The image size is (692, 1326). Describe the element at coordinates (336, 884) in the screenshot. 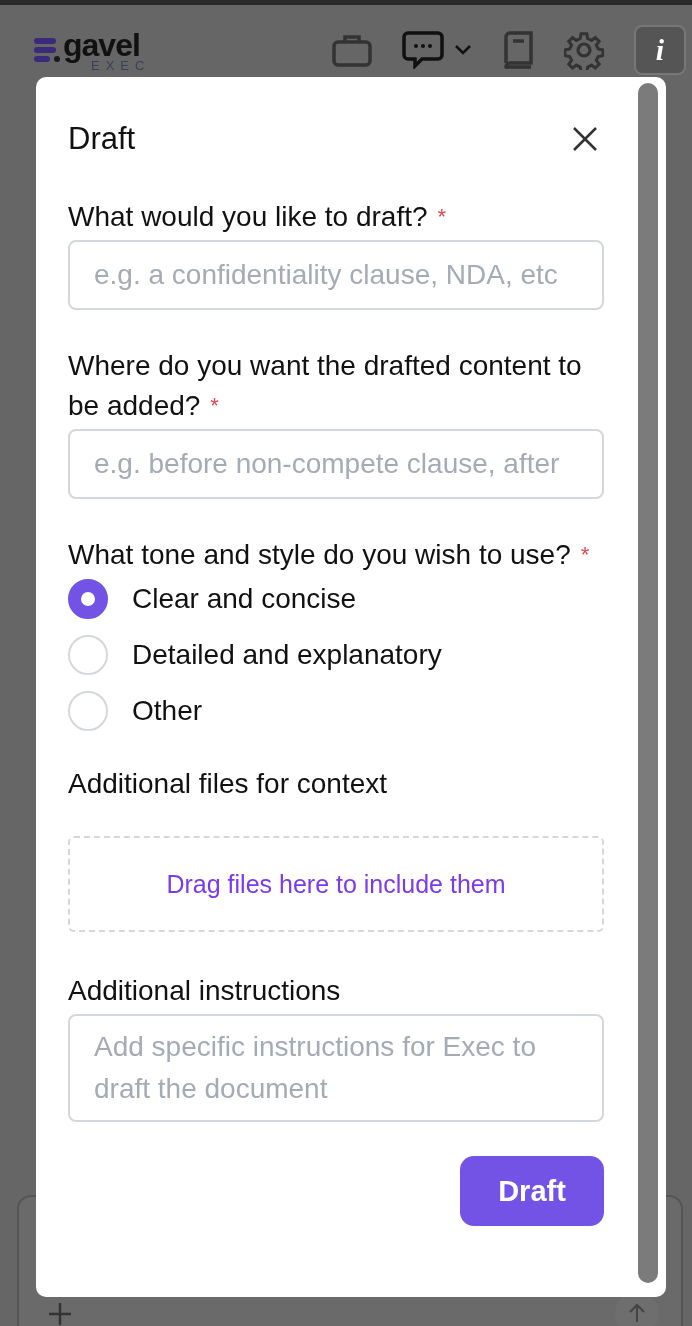

I see `file-drop-zone: Drag files here to include them` at that location.